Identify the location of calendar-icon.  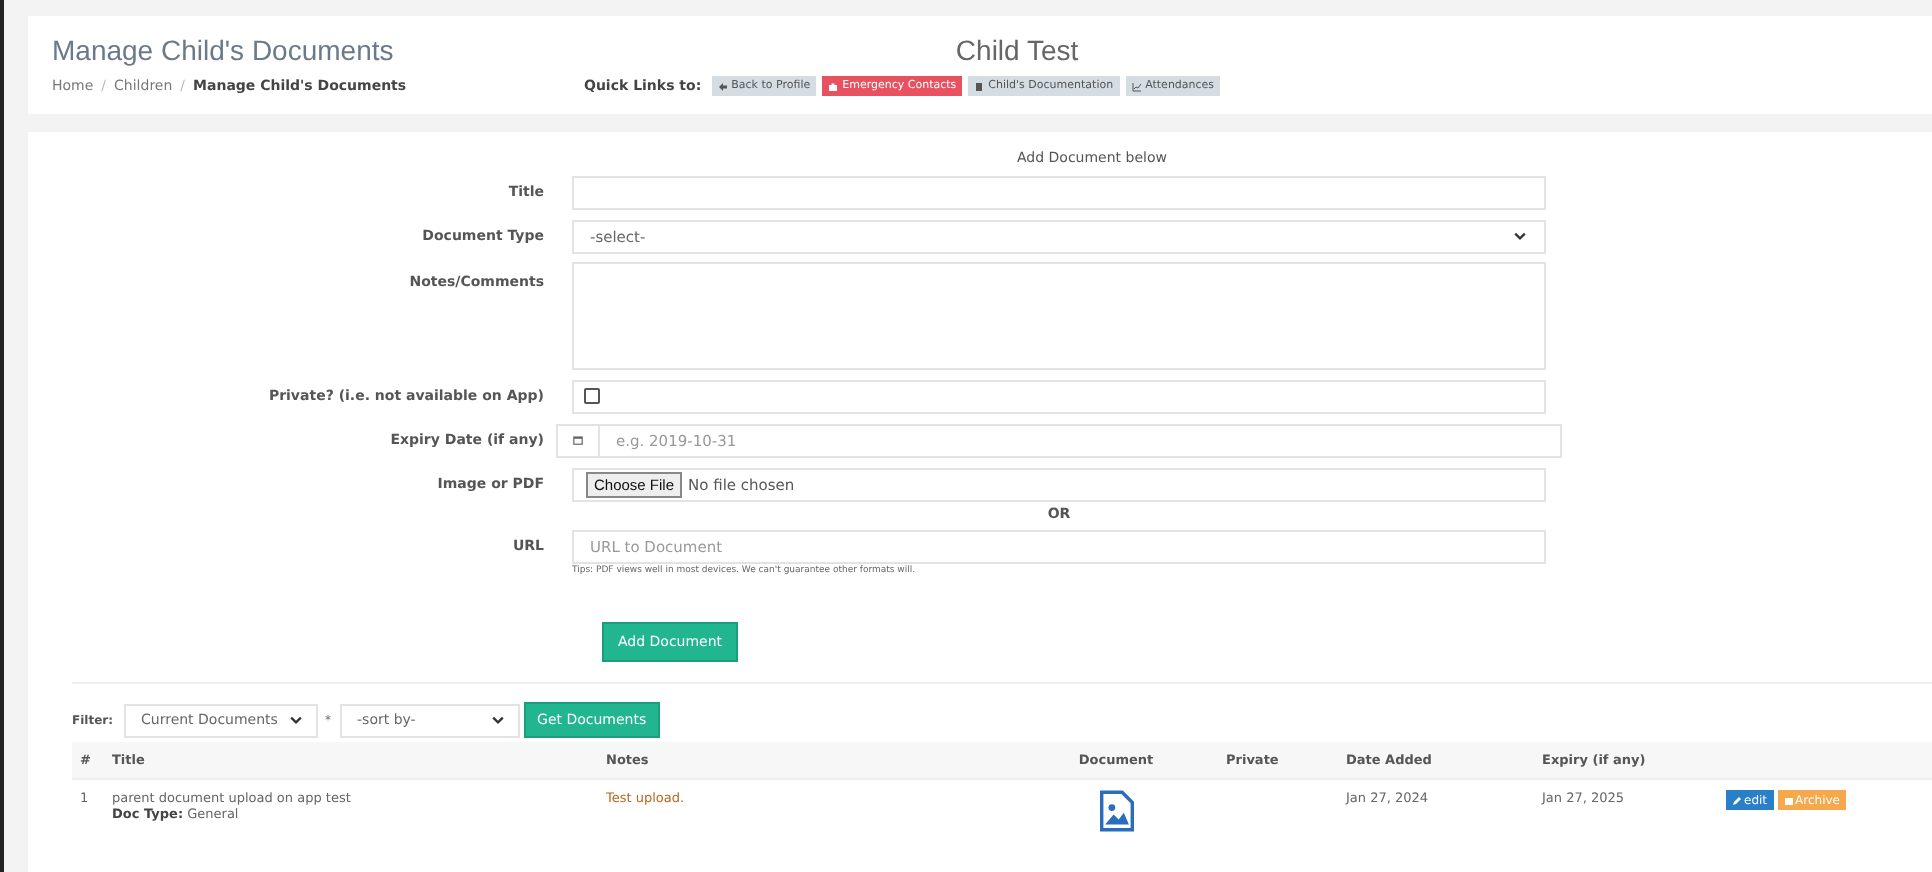
(578, 440).